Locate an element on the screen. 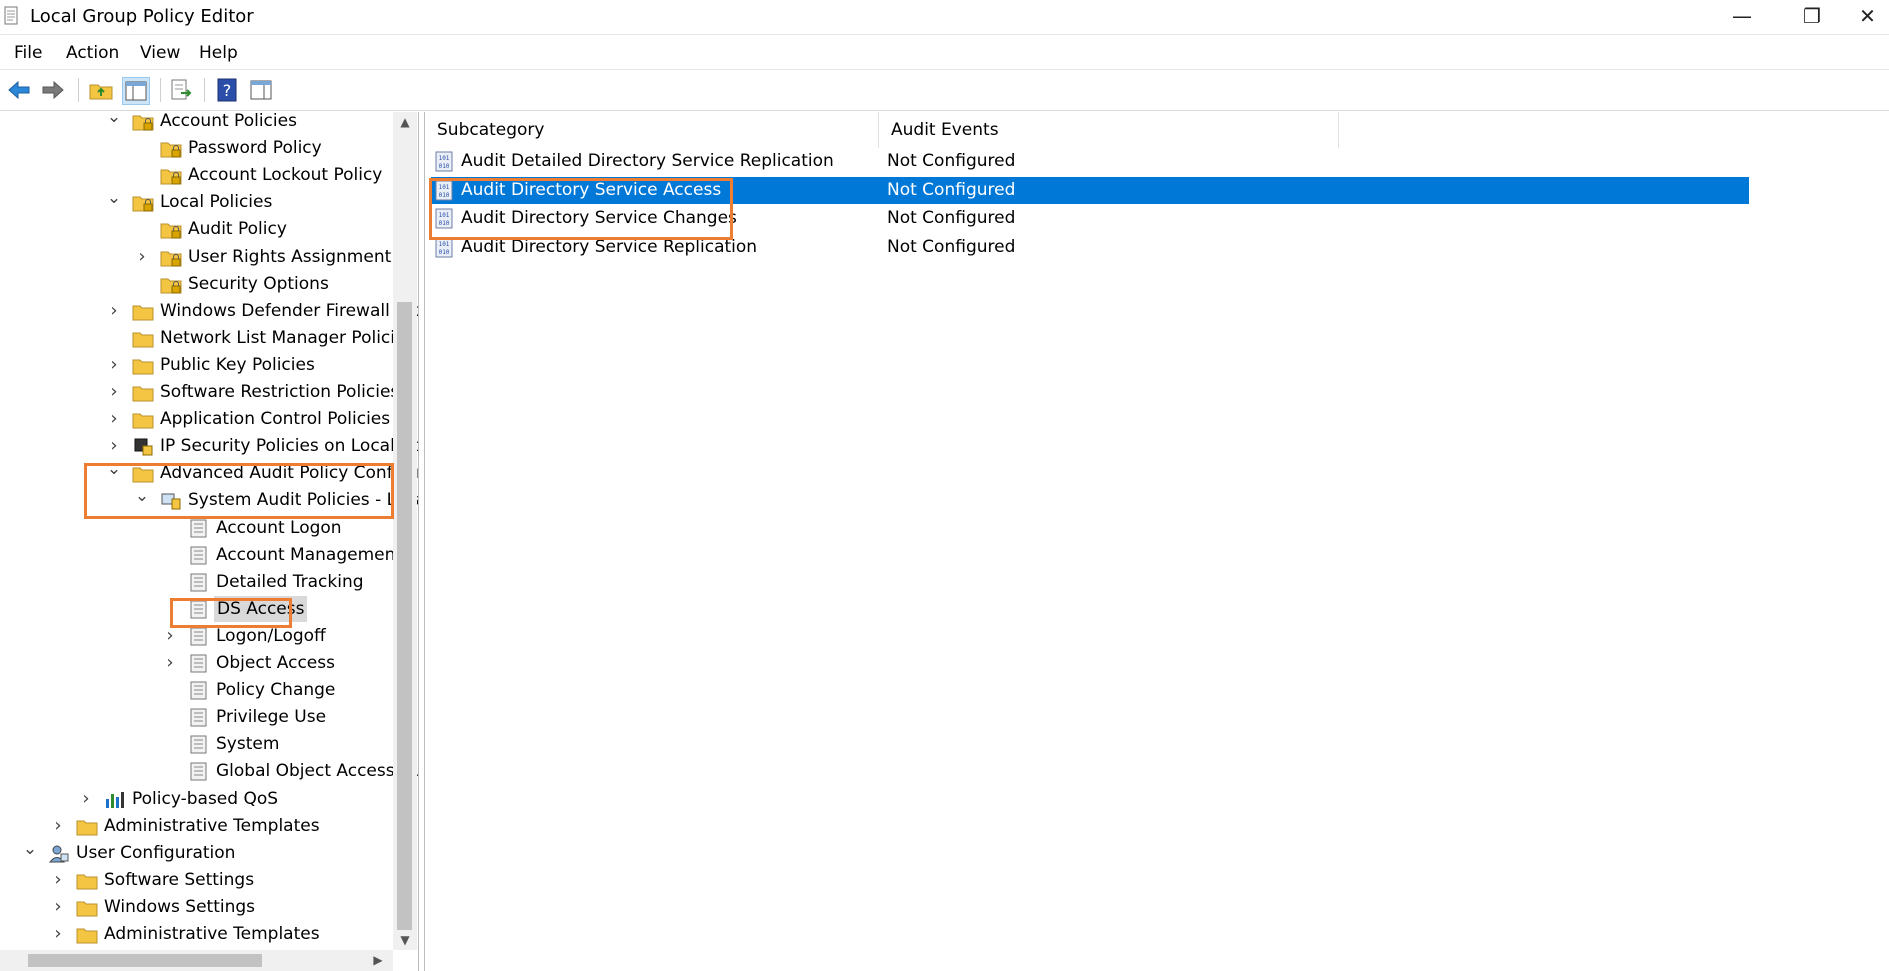  menu-file: File is located at coordinates (28, 53).